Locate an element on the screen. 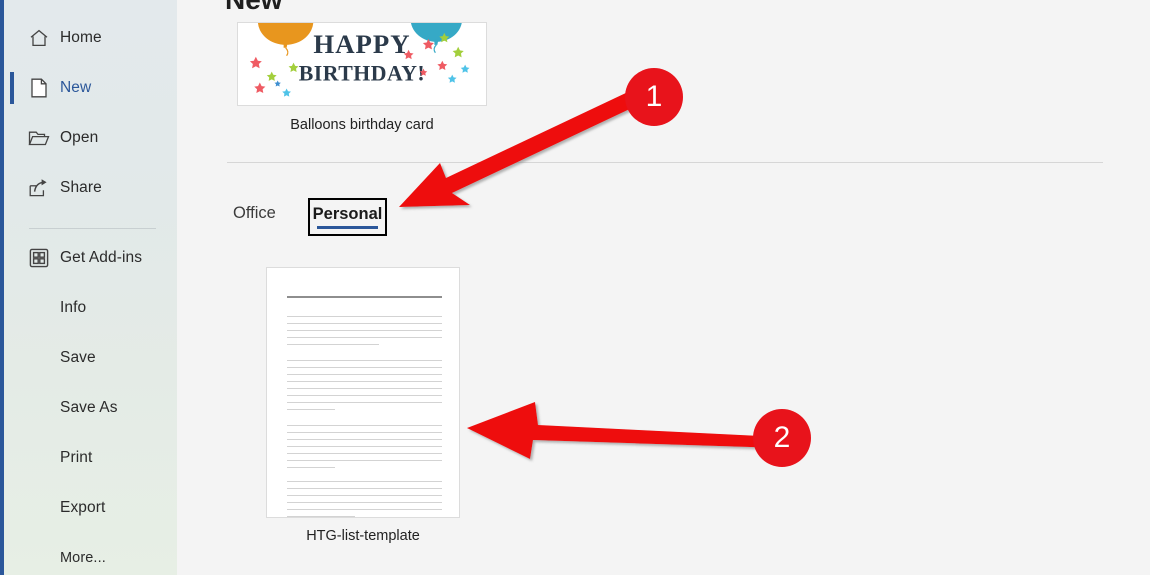 The height and width of the screenshot is (575, 1150). folder-icon is located at coordinates (39, 138).